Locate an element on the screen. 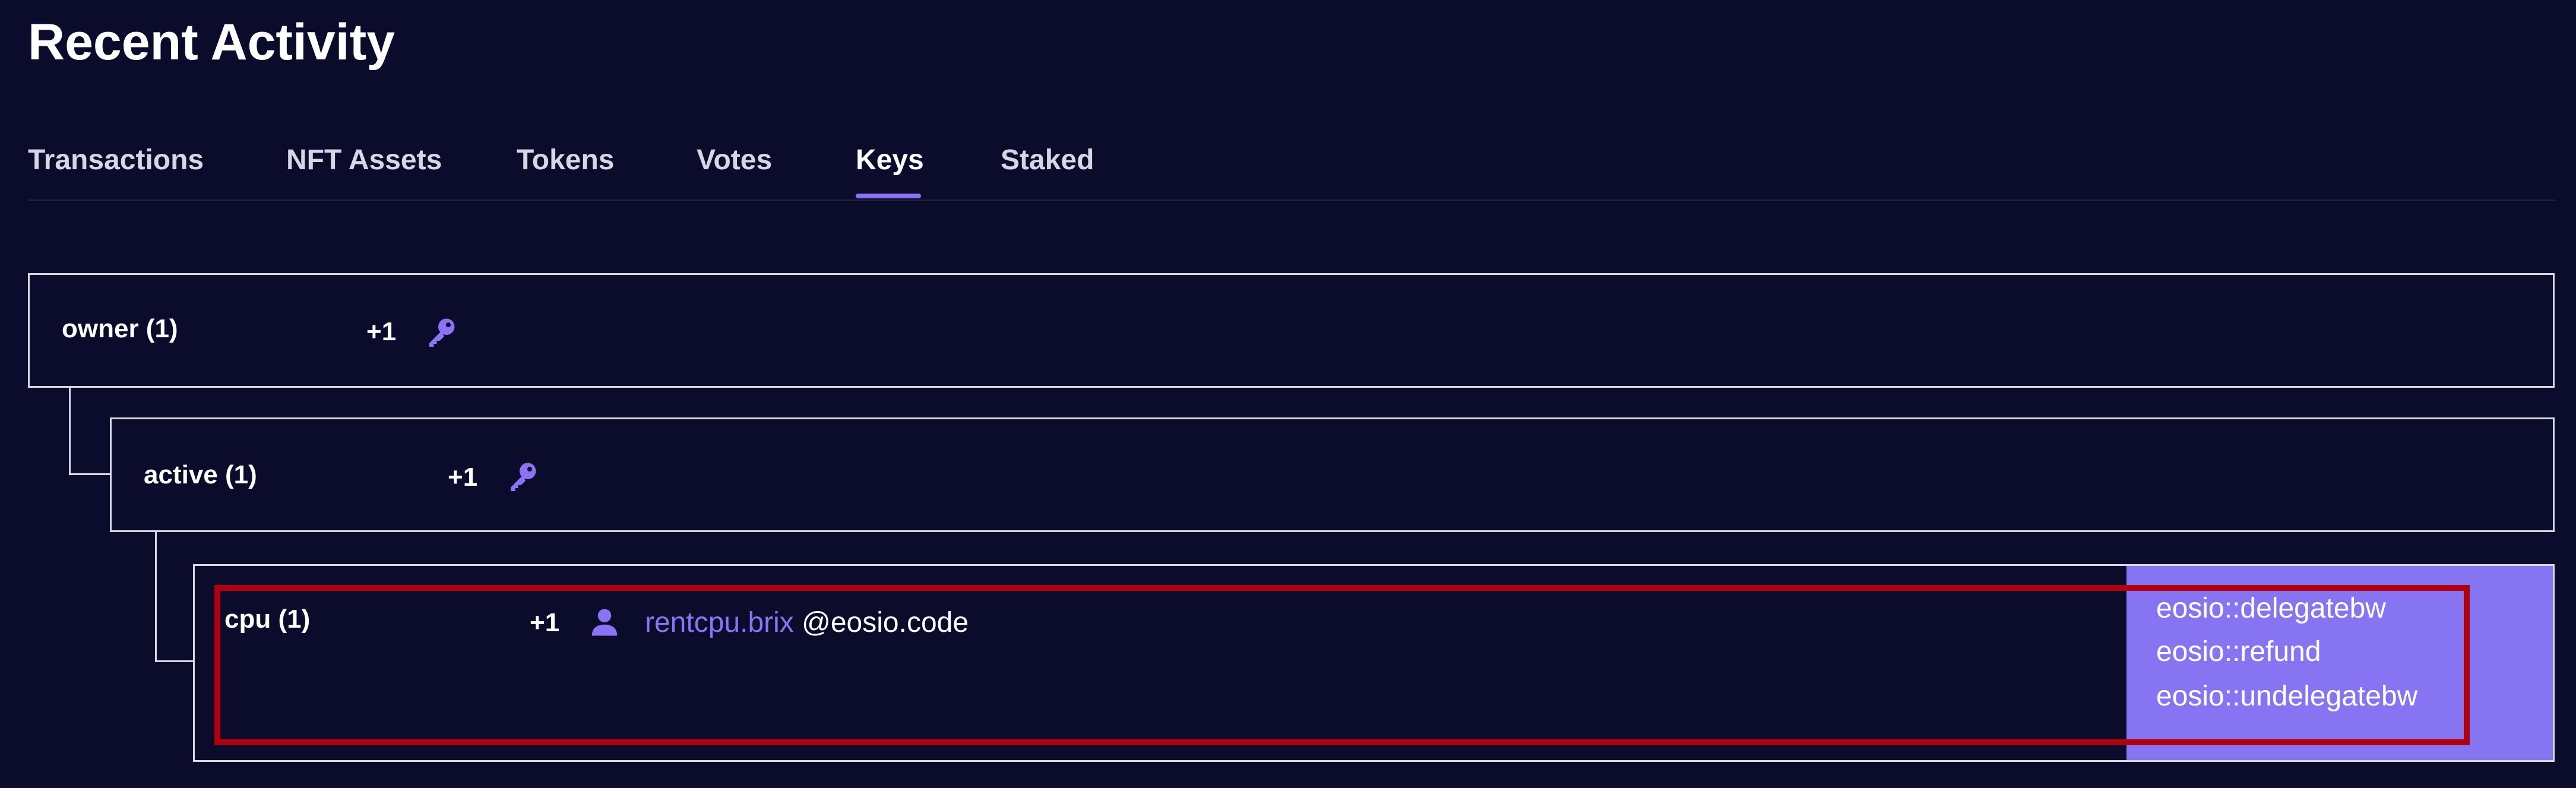 The height and width of the screenshot is (788, 2576). linked-action: eosio::undelegatebw is located at coordinates (2287, 696).